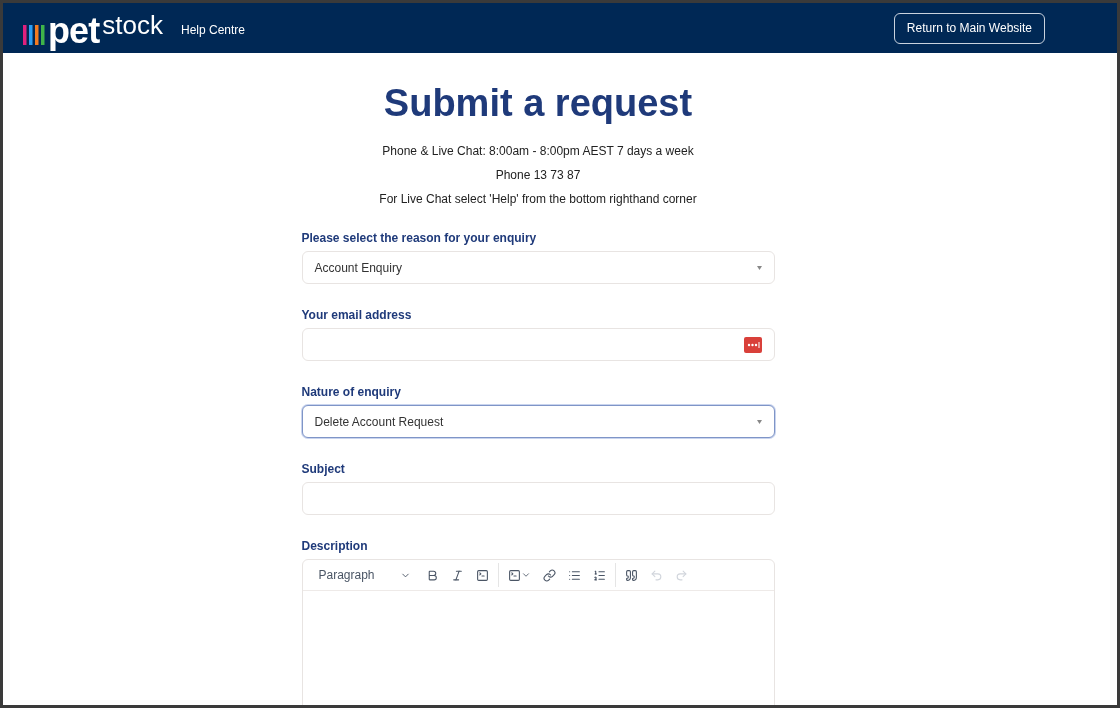 Image resolution: width=1120 pixels, height=708 pixels. What do you see at coordinates (574, 575) in the screenshot?
I see `bullets-icon` at bounding box center [574, 575].